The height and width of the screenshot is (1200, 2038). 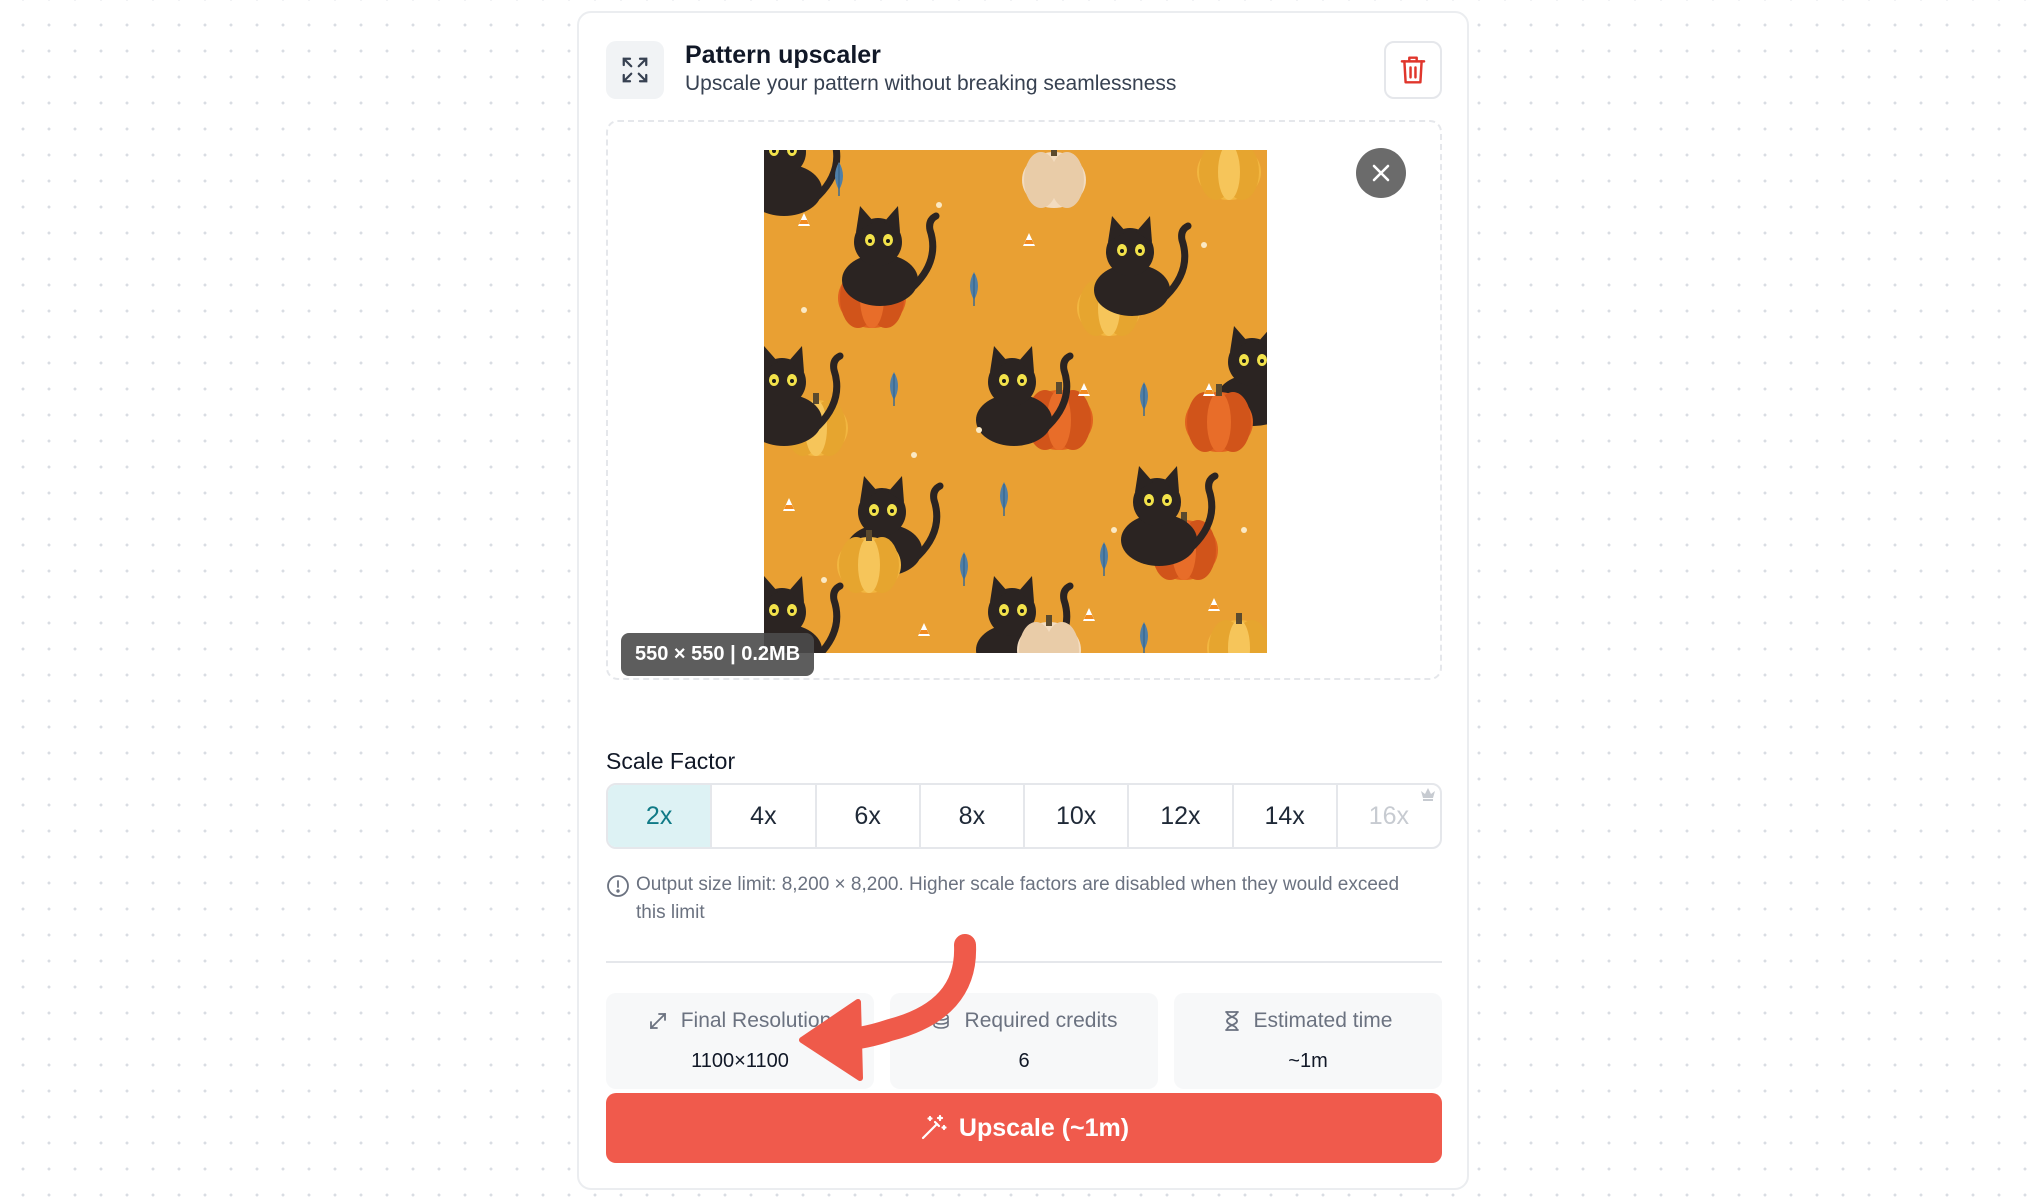 What do you see at coordinates (940, 1021) in the screenshot?
I see `coins-icon` at bounding box center [940, 1021].